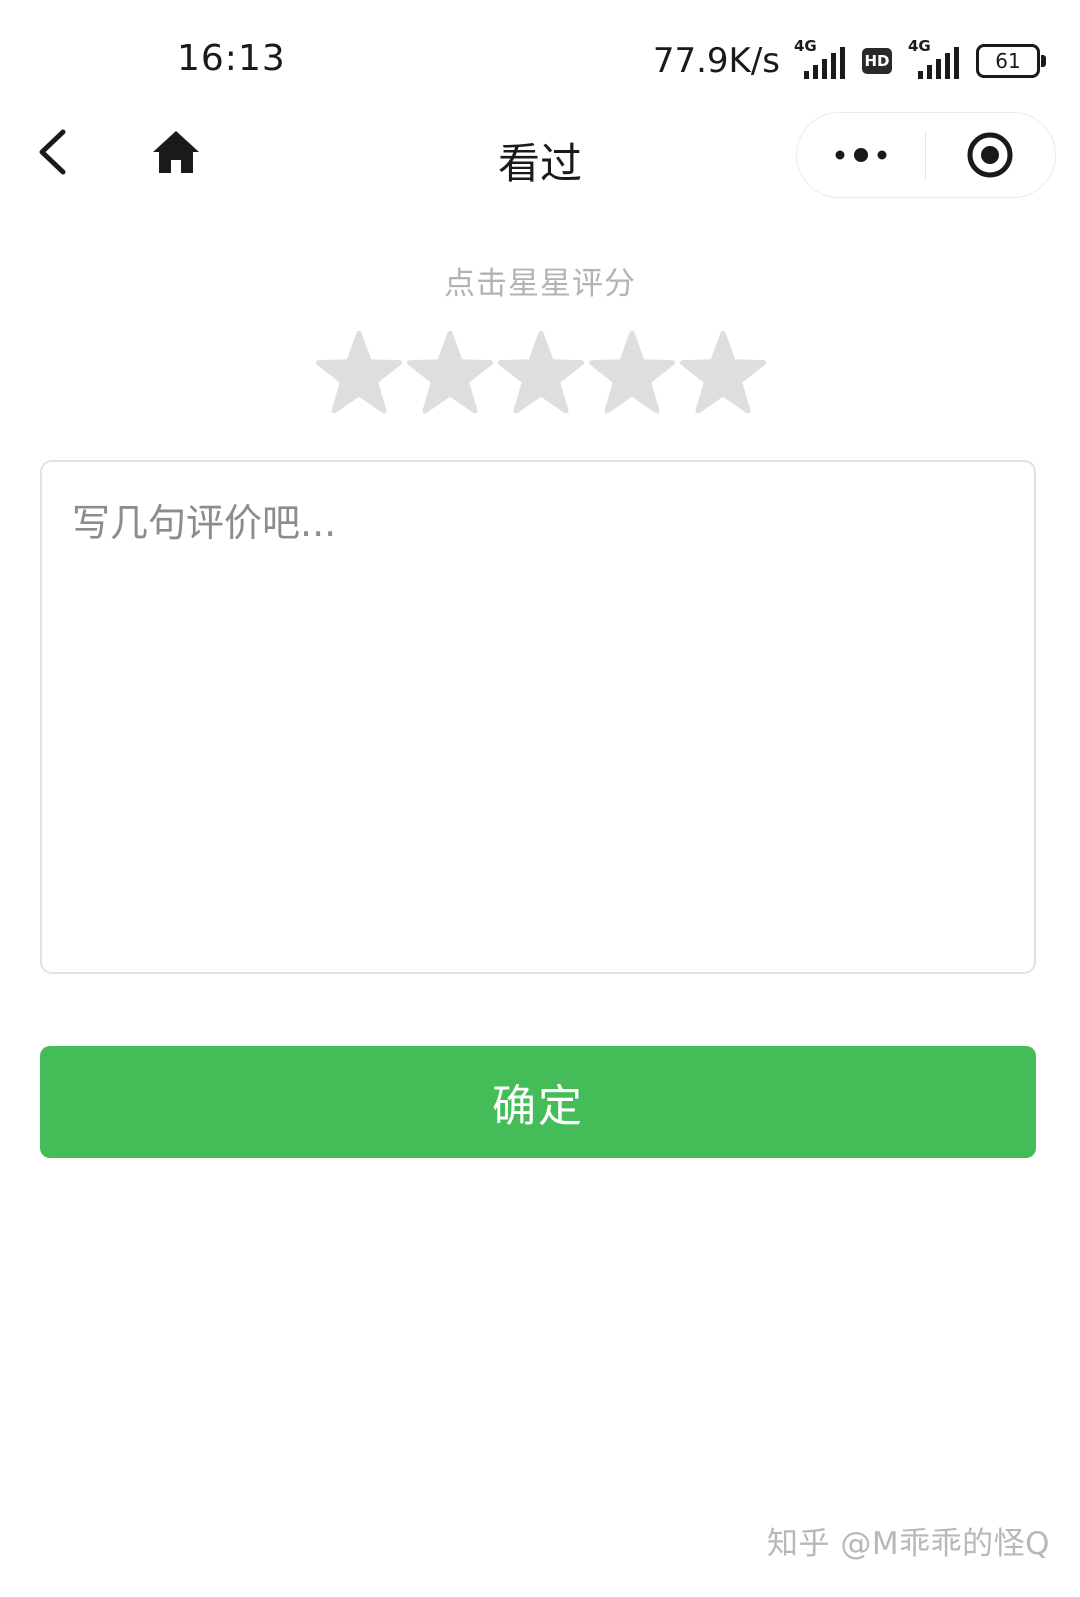 The width and height of the screenshot is (1080, 1597). I want to click on capsule-menu, so click(926, 155).